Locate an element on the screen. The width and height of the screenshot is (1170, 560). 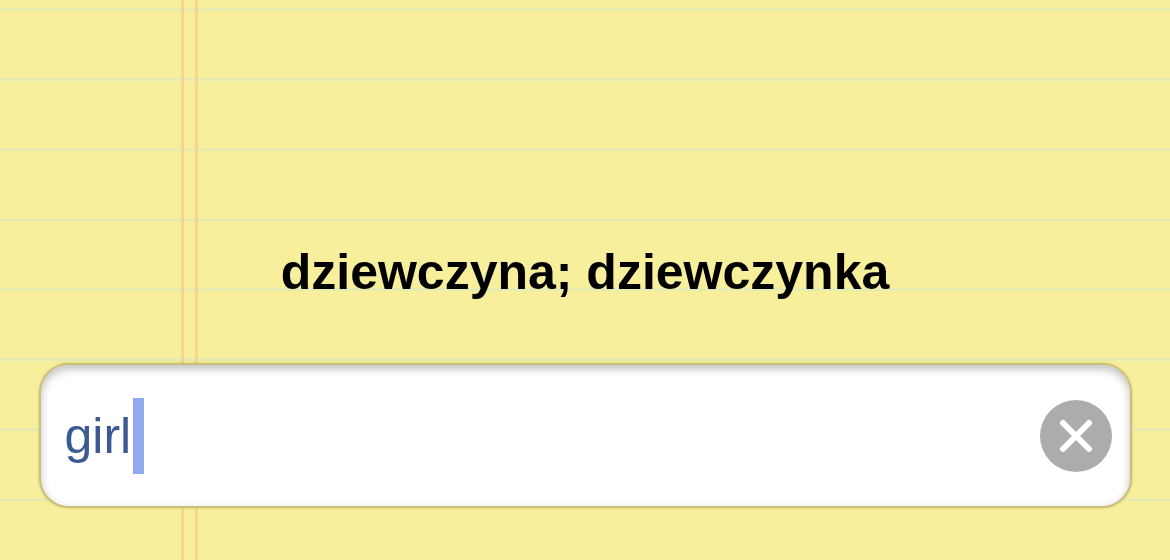
close-icon is located at coordinates (1075, 435).